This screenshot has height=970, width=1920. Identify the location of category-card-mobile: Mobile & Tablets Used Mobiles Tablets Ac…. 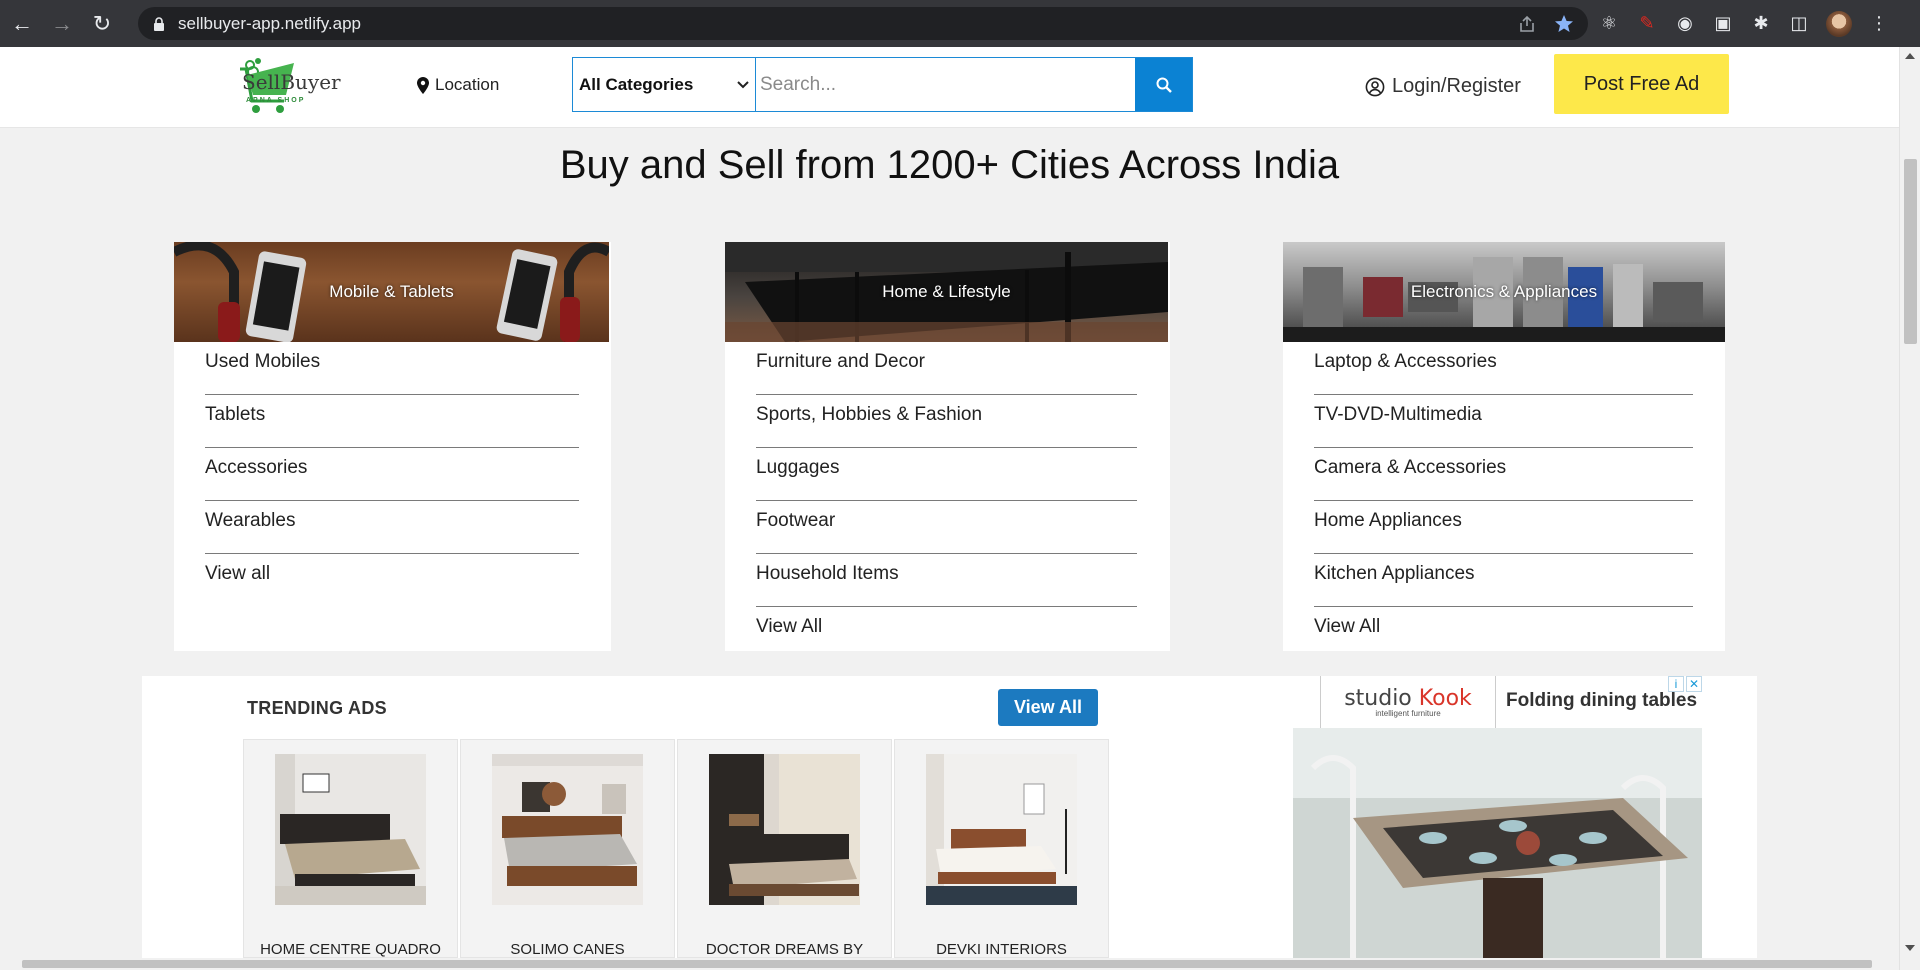
(392, 446).